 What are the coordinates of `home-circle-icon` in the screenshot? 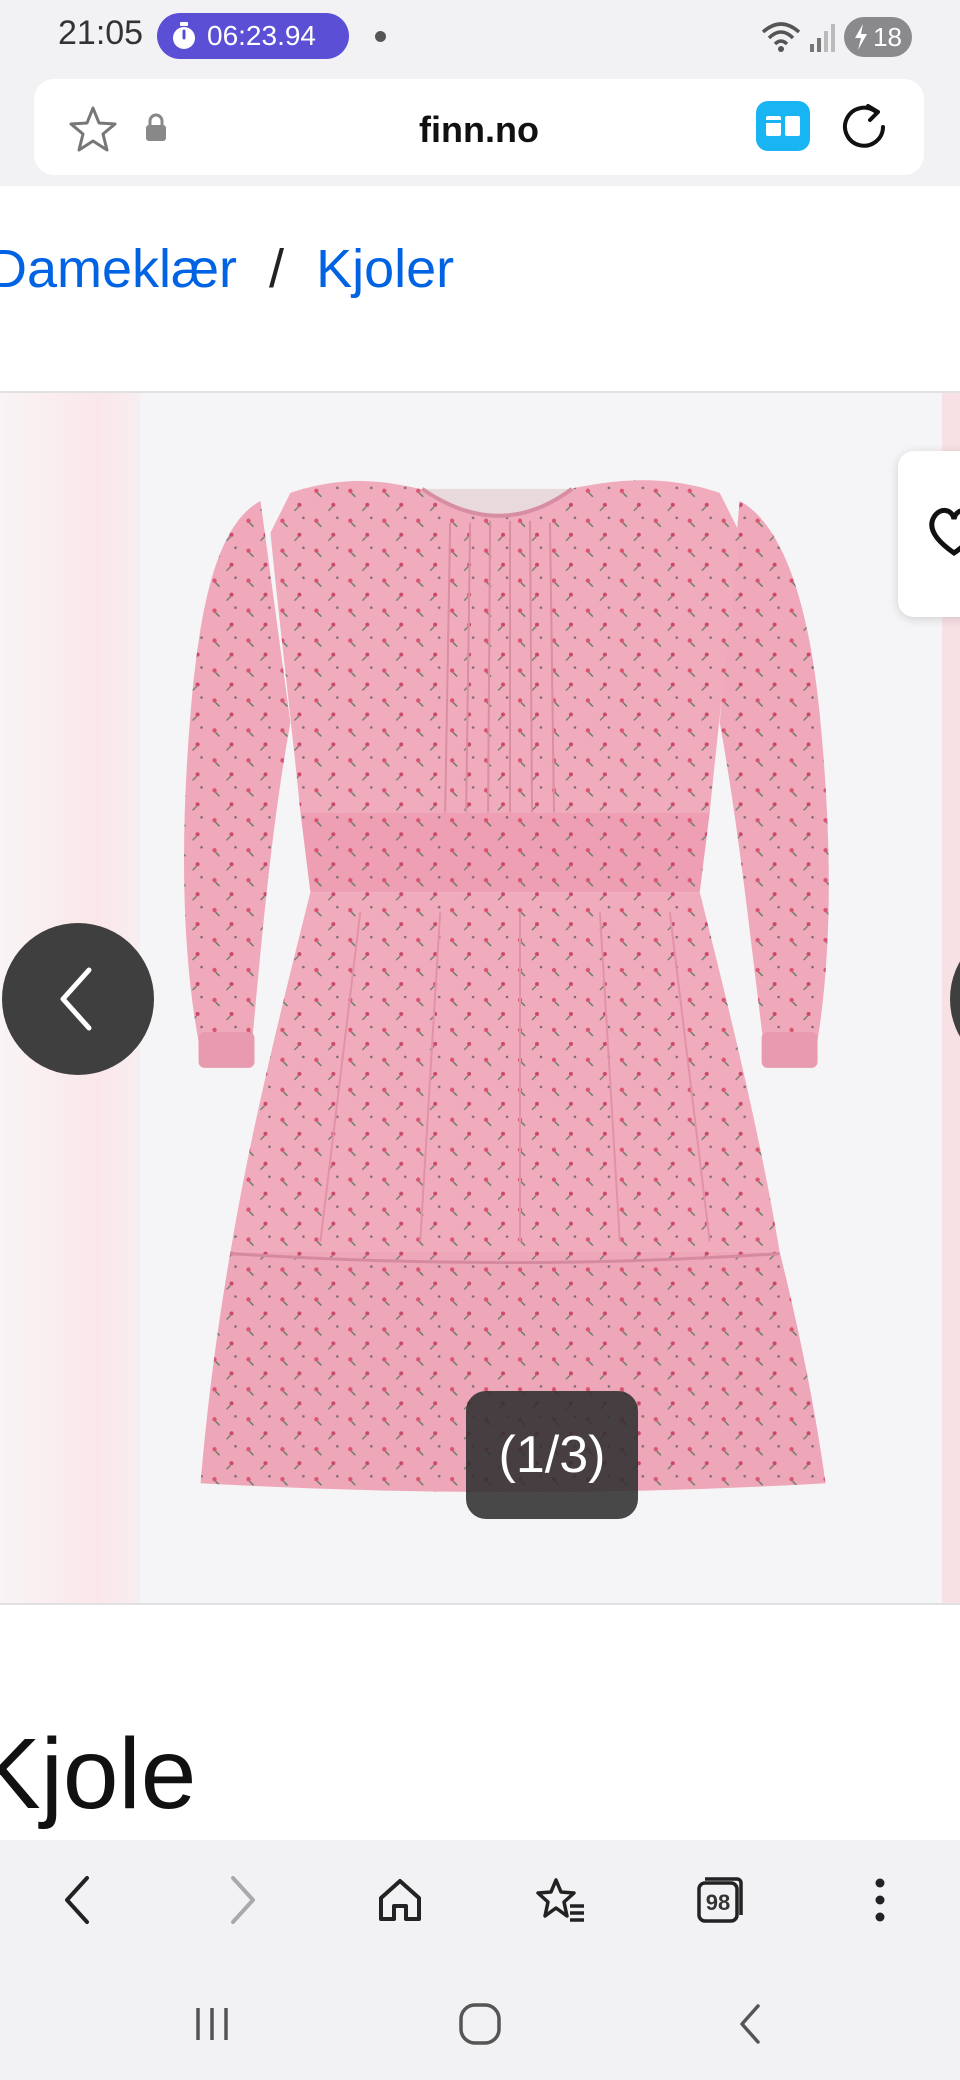 It's located at (480, 2024).